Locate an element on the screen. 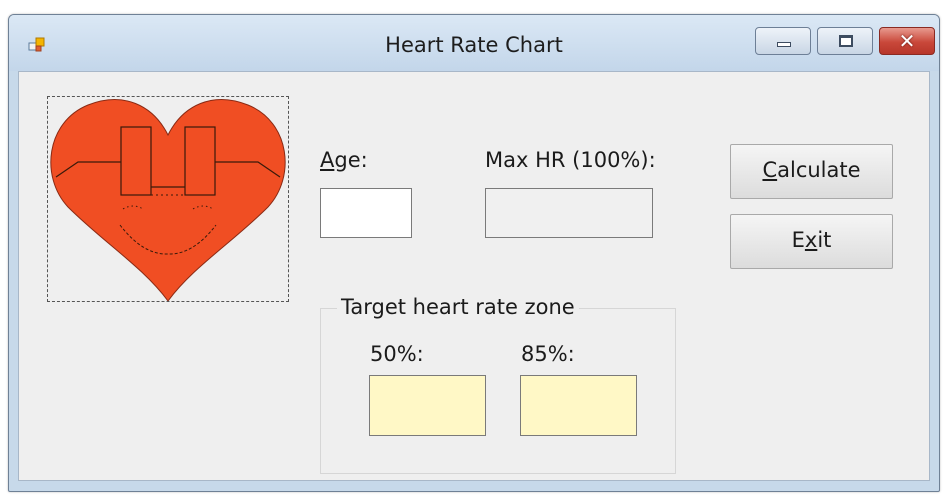  heart-shape is located at coordinates (168, 200).